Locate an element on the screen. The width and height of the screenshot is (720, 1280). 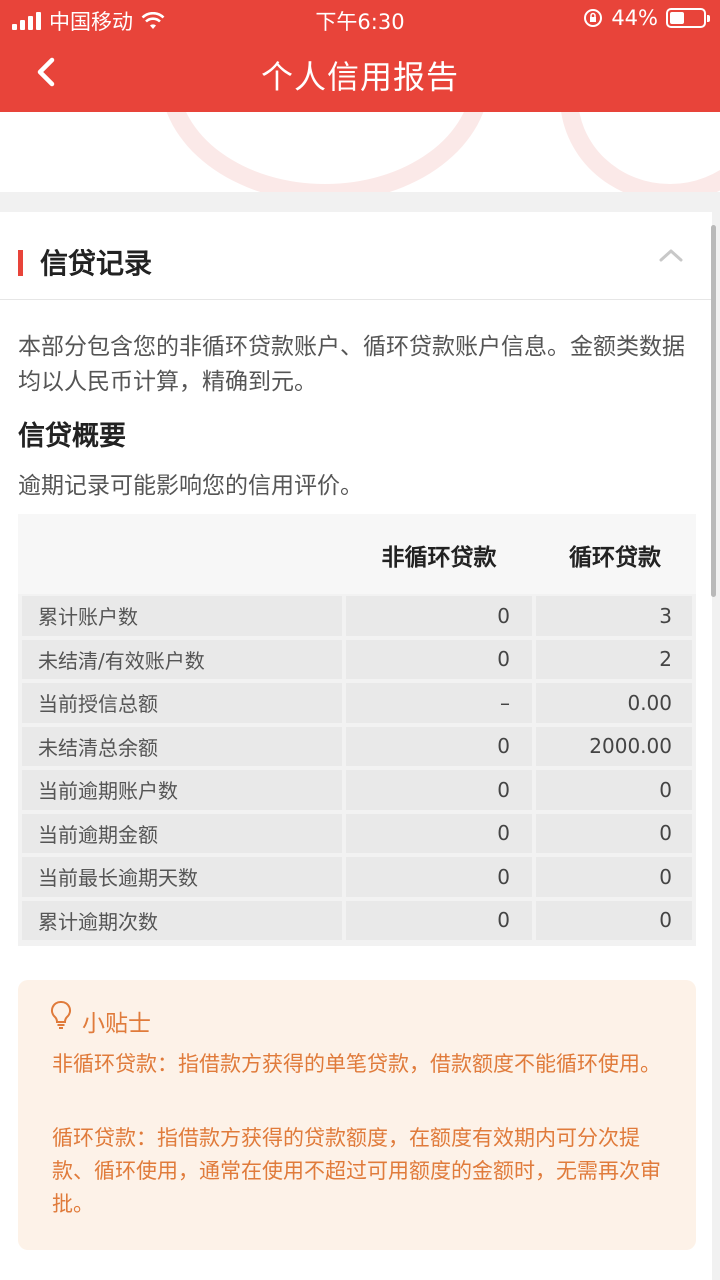
header-bar: 中国移动 下午6:30 44% 个人信用报告 is located at coordinates (360, 56).